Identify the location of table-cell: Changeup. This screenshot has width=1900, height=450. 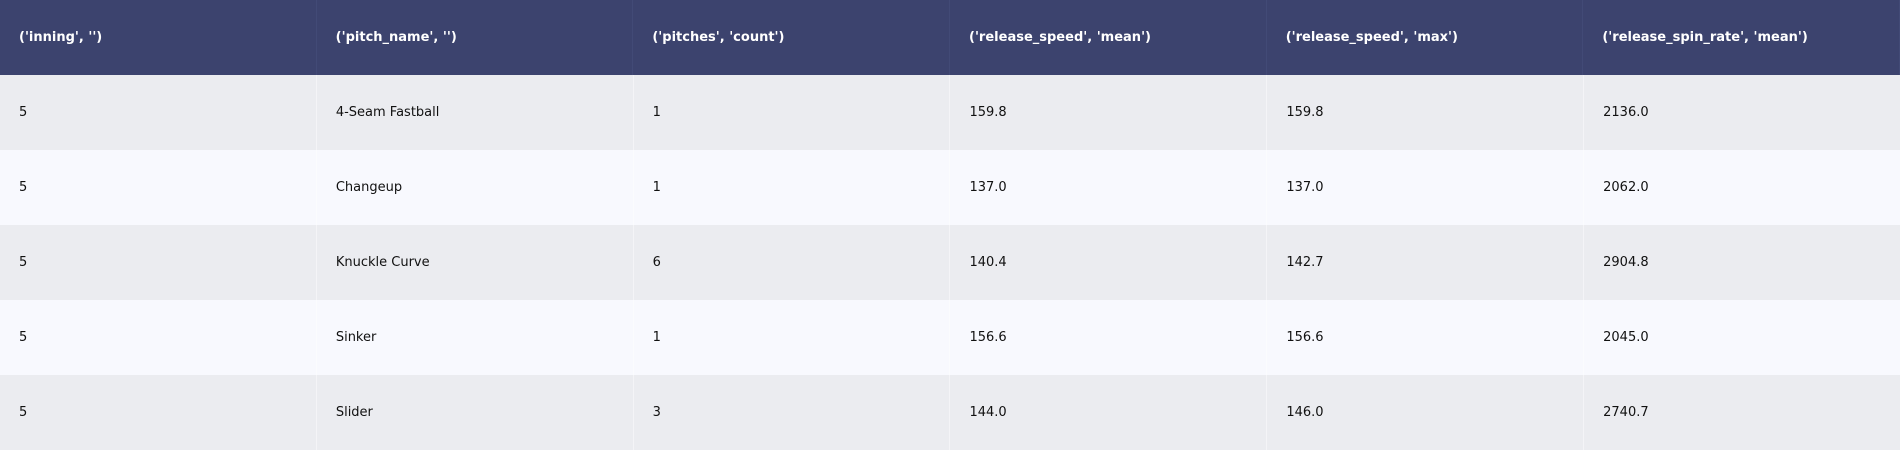
(475, 187).